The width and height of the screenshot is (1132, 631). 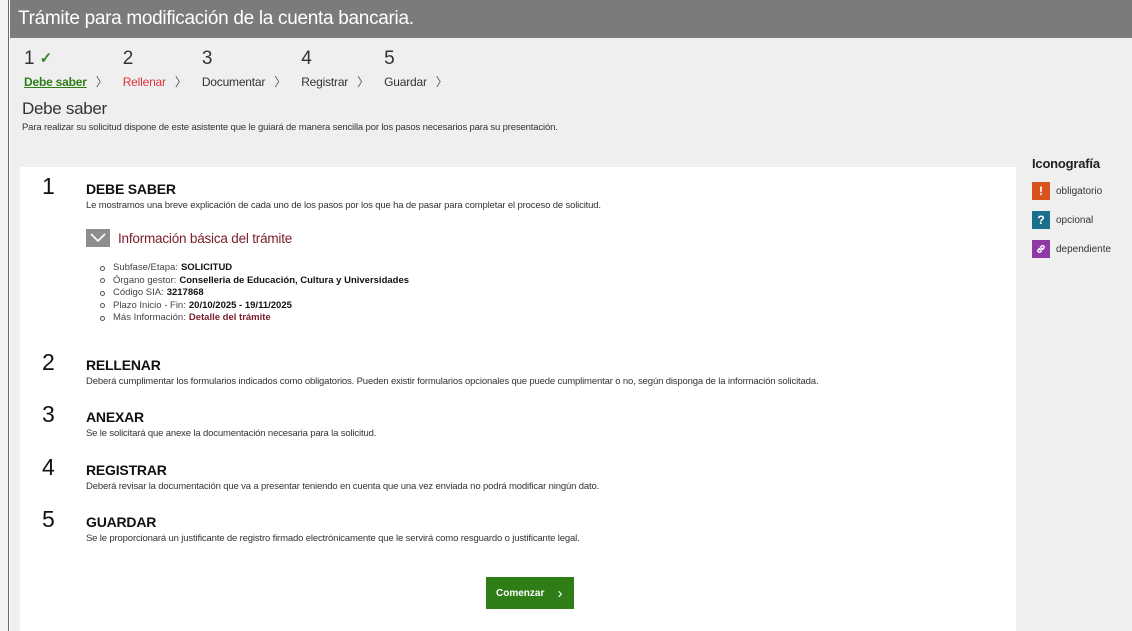 I want to click on info-value: 20/10/2025 - 19/11/2025, so click(x=240, y=305).